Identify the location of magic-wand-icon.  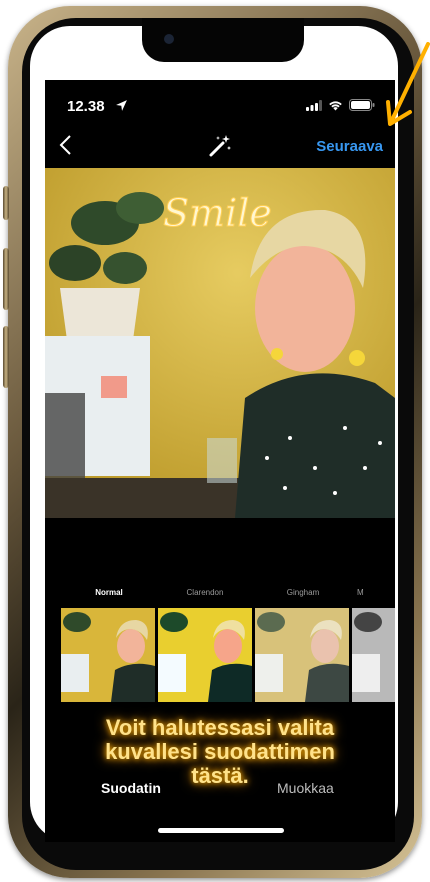
(220, 146).